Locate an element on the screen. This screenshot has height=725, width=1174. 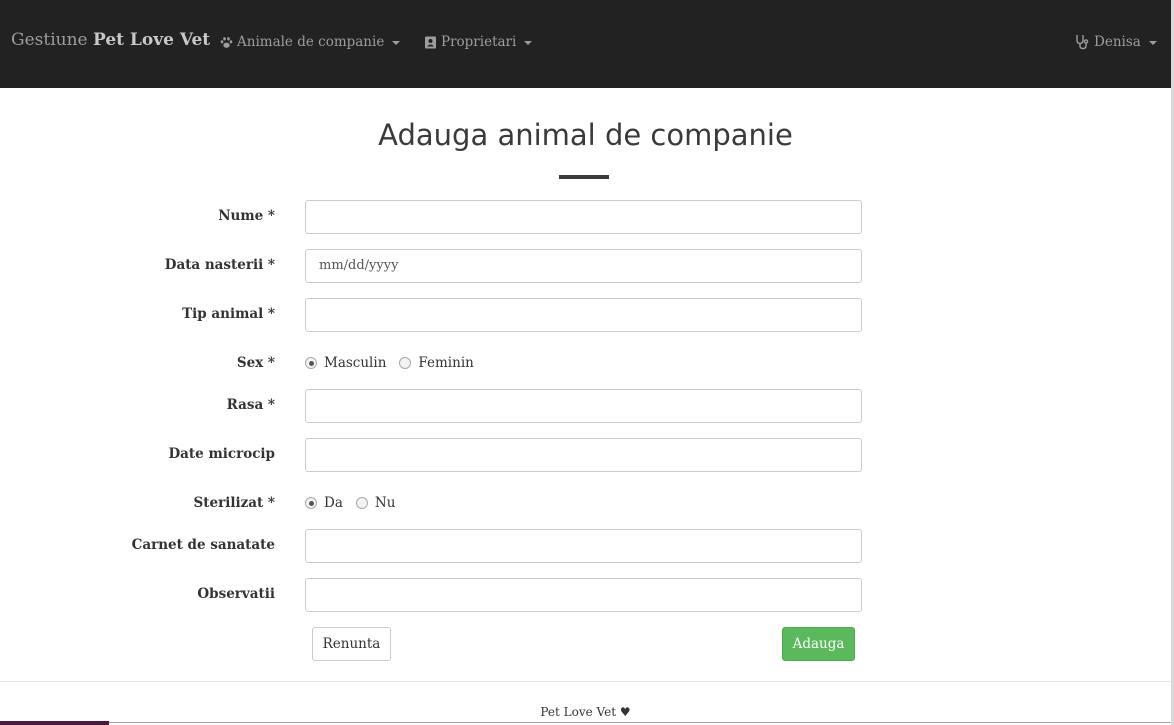
footer-divider is located at coordinates (585, 681).